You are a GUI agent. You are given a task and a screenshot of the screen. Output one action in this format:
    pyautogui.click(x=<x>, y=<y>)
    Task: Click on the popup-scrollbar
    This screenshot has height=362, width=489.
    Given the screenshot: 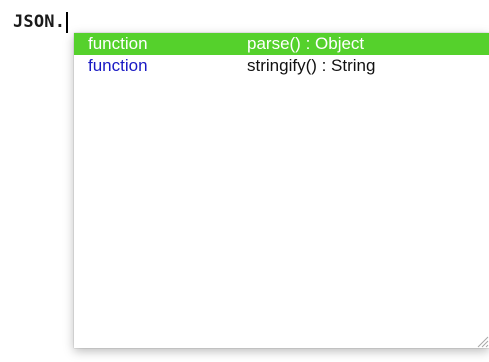 What is the action you would take?
    pyautogui.click(x=483, y=190)
    